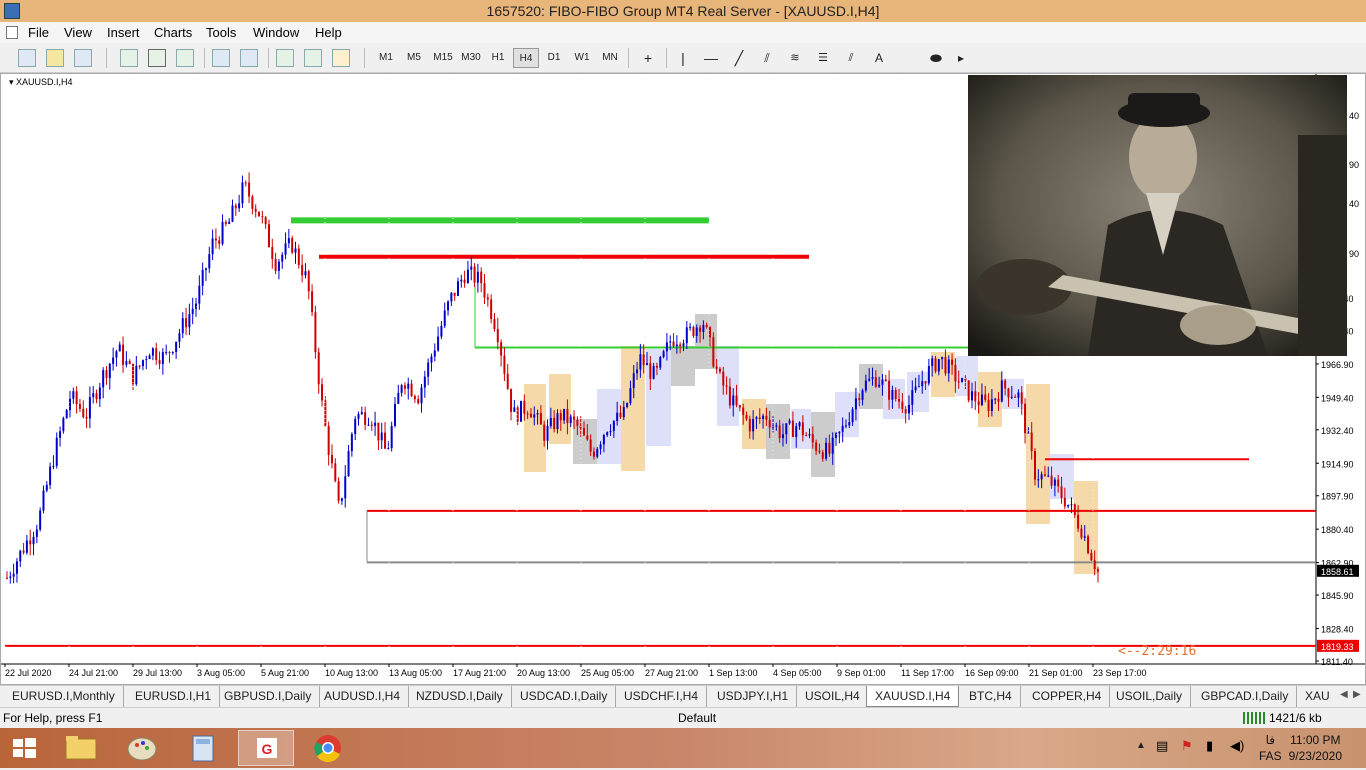 The height and width of the screenshot is (770, 1366). What do you see at coordinates (991, 696) in the screenshot?
I see `tab-btc-h4: BTC,H4` at bounding box center [991, 696].